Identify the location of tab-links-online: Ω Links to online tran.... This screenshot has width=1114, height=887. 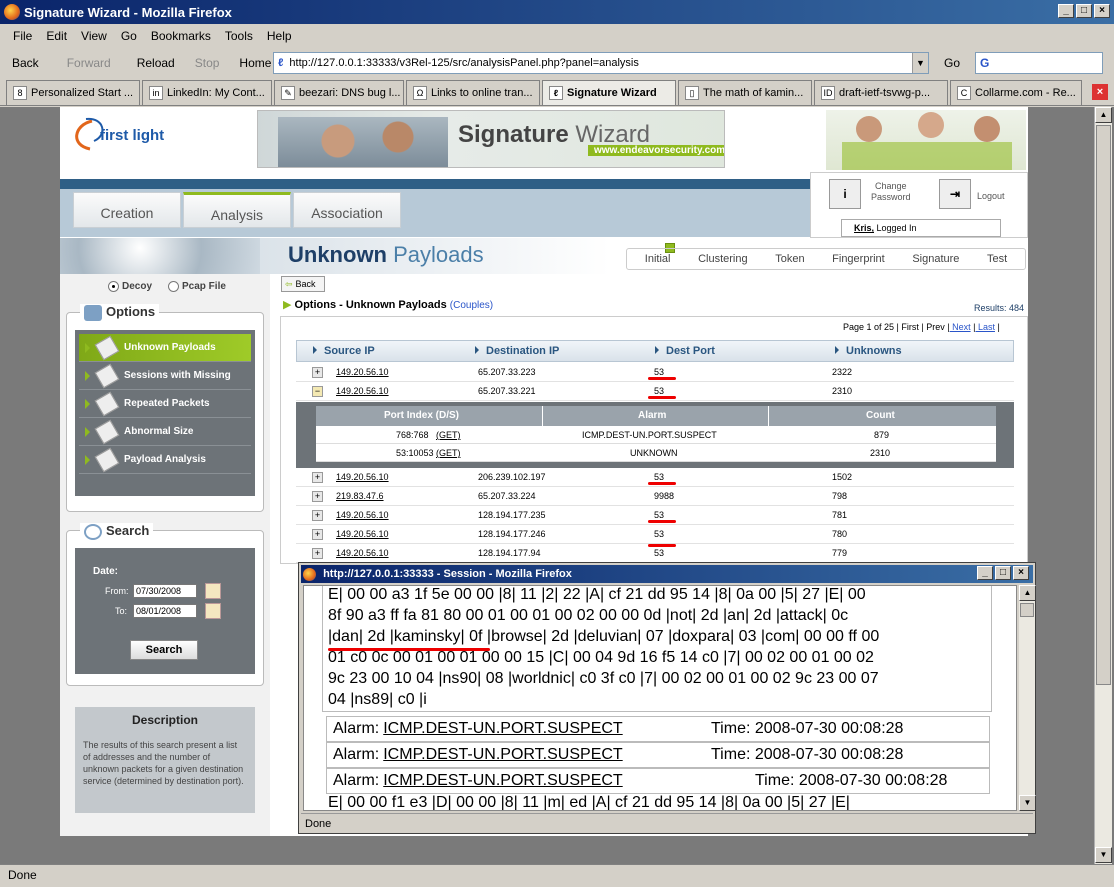
(473, 92).